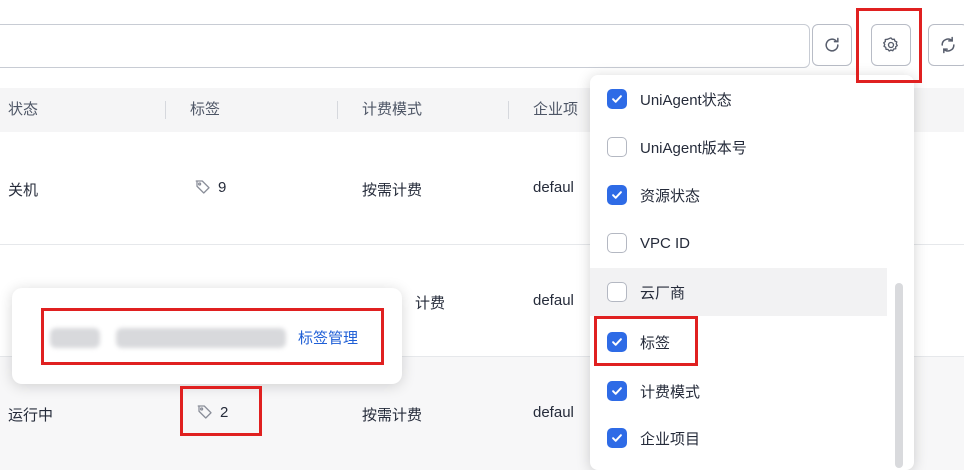 The image size is (964, 470). Describe the element at coordinates (31, 415) in the screenshot. I see `cell-status: 运行中` at that location.